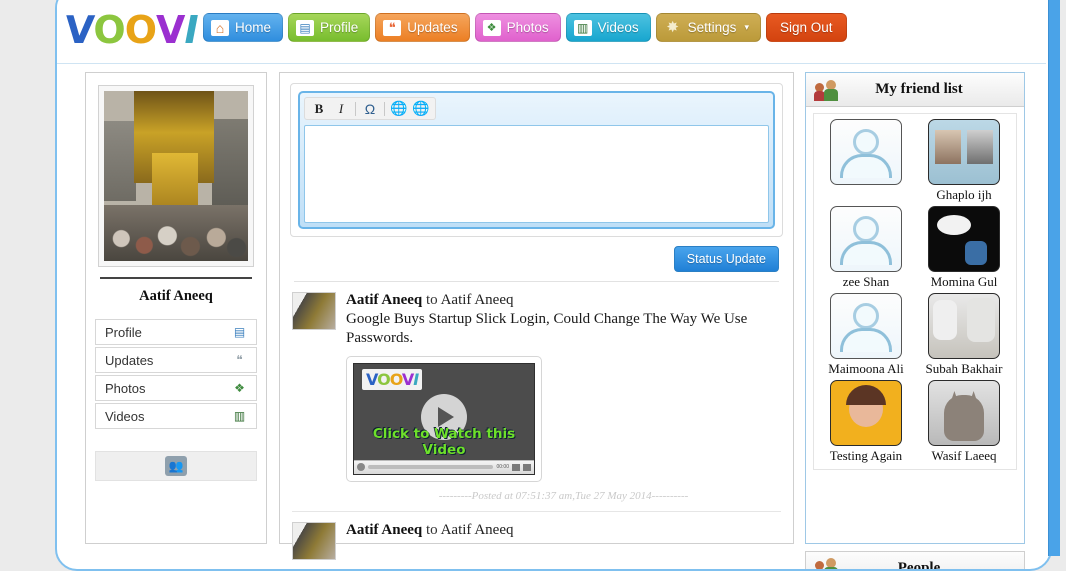  I want to click on unlink-icon: 🌐, so click(421, 108).